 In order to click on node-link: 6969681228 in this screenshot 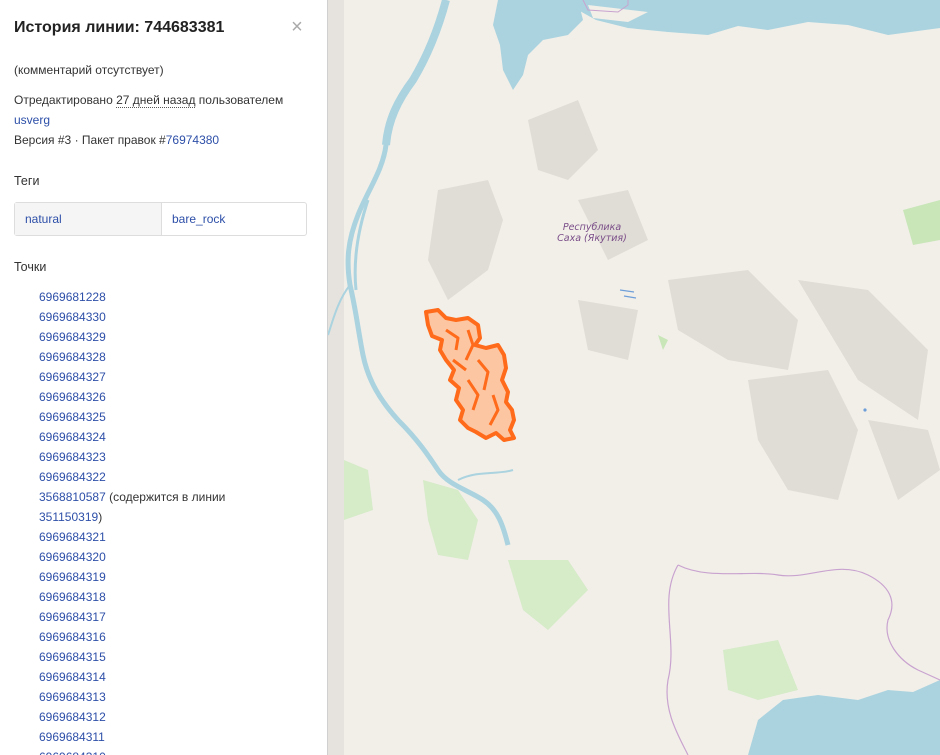, I will do `click(72, 297)`.